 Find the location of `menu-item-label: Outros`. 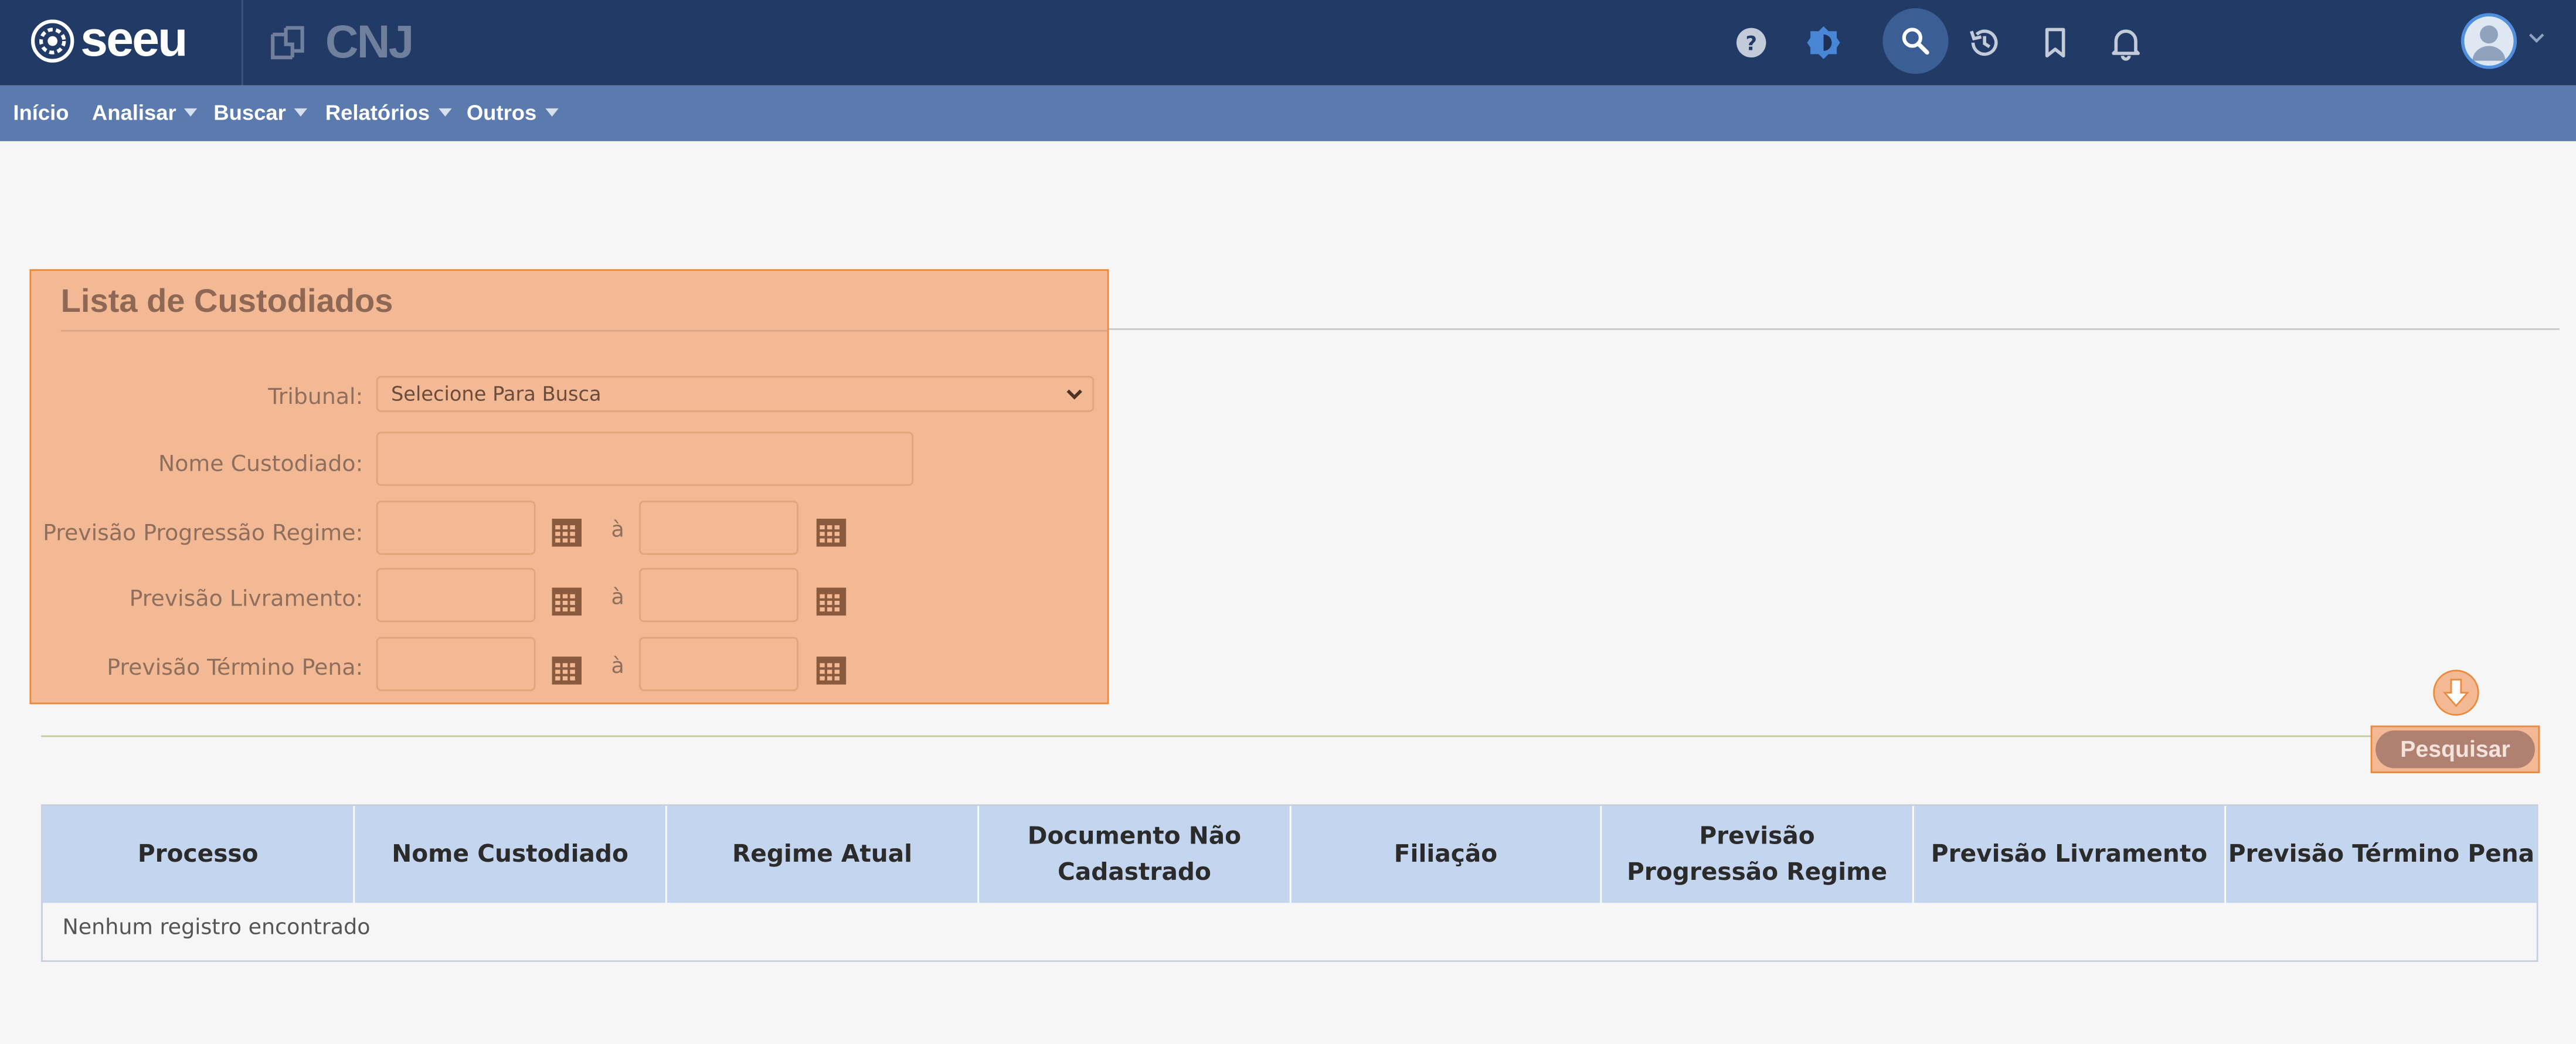

menu-item-label: Outros is located at coordinates (502, 112).